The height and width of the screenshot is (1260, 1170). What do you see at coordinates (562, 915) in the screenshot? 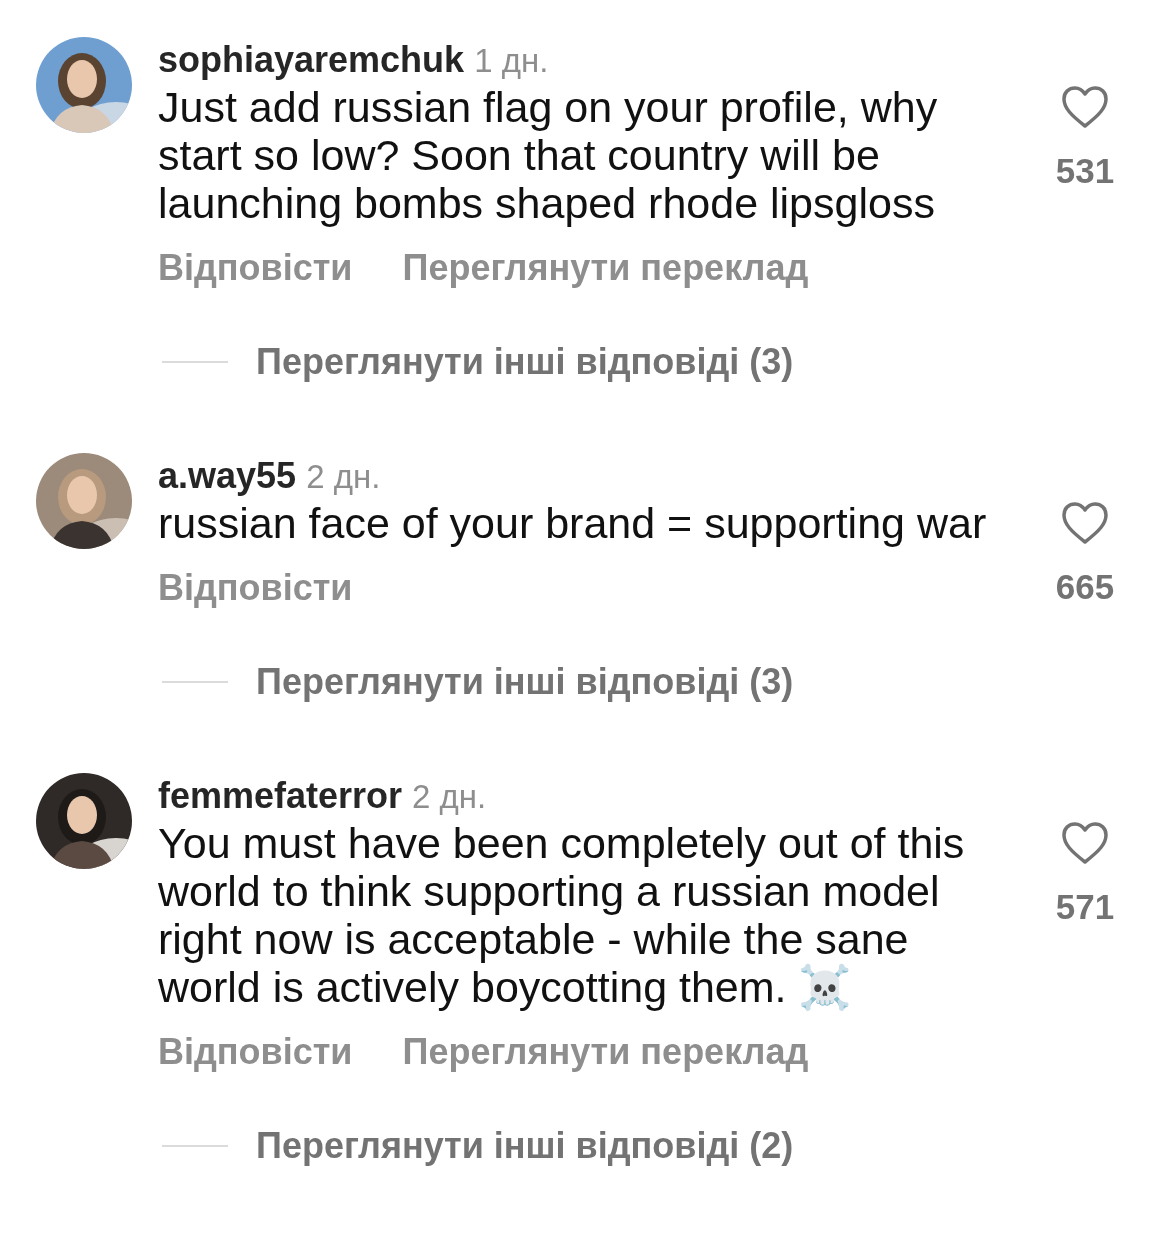
I see `comment-text: You must have been completely out of this world to think supporting a russian model right now is acceptable - while the sane world is actively boycotting them. ☠` at bounding box center [562, 915].